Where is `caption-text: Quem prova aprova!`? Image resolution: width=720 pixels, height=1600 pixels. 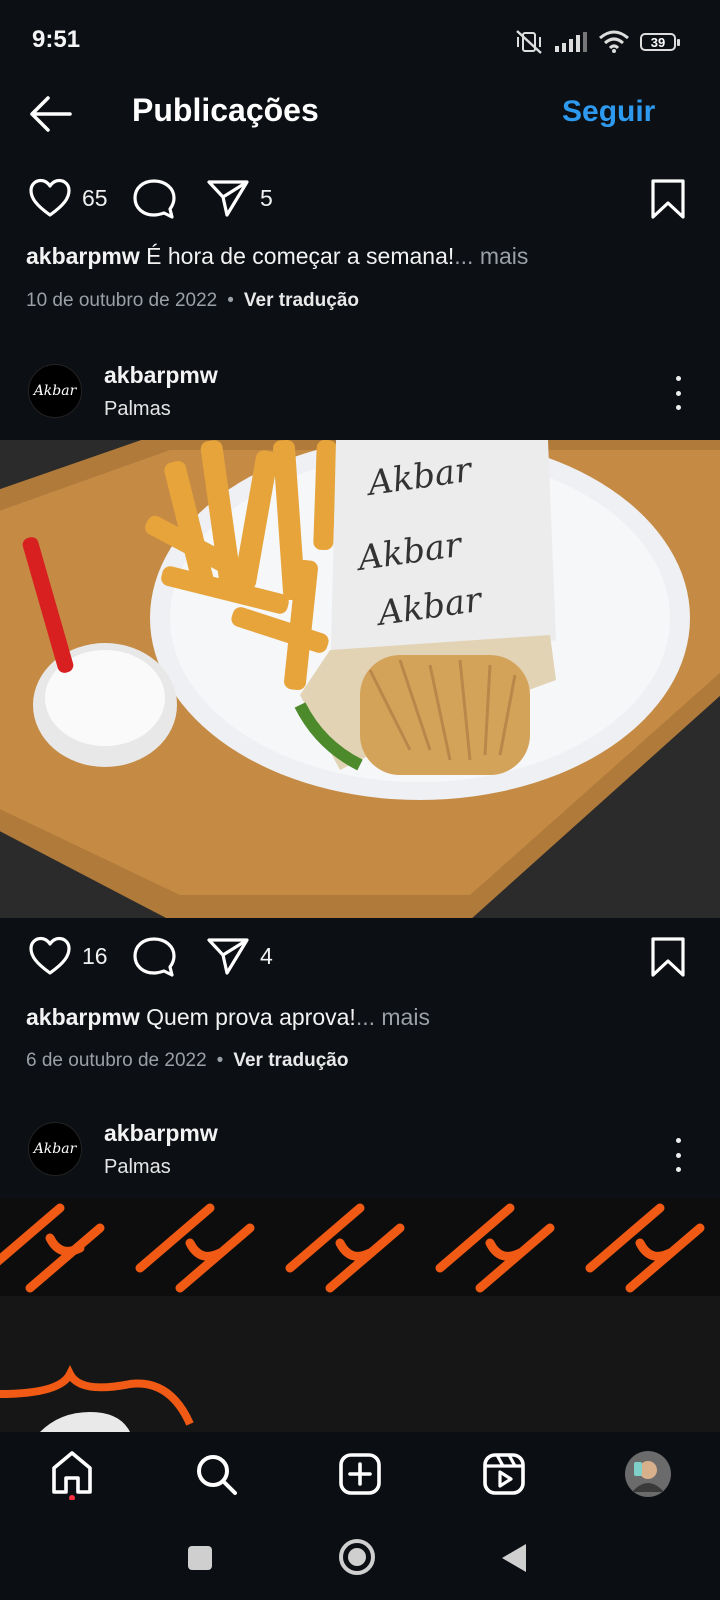 caption-text: Quem prova aprova! is located at coordinates (247, 1017).